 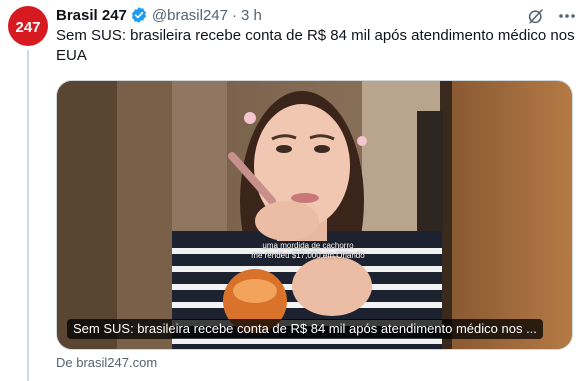 What do you see at coordinates (91, 15) in the screenshot?
I see `author-name: Brasil 247` at bounding box center [91, 15].